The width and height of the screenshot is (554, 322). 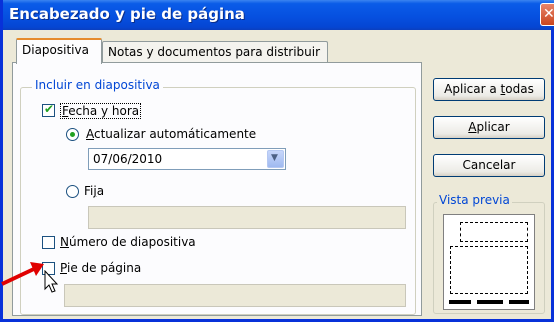 I want to click on fija-label: Fija, so click(x=94, y=191).